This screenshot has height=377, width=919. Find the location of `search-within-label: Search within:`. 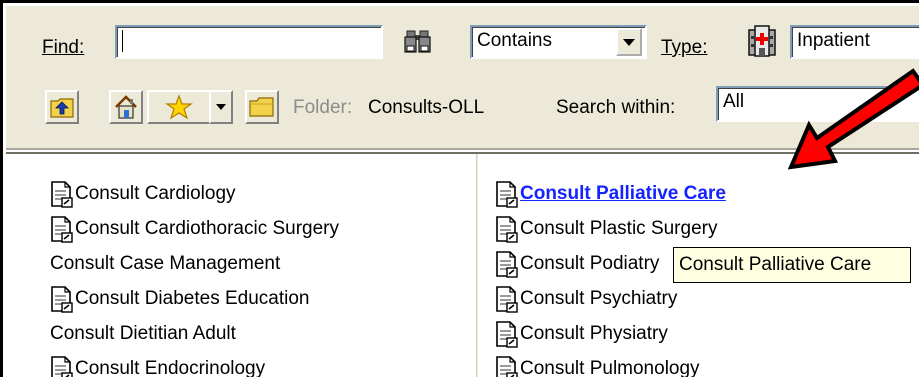

search-within-label: Search within: is located at coordinates (615, 108).